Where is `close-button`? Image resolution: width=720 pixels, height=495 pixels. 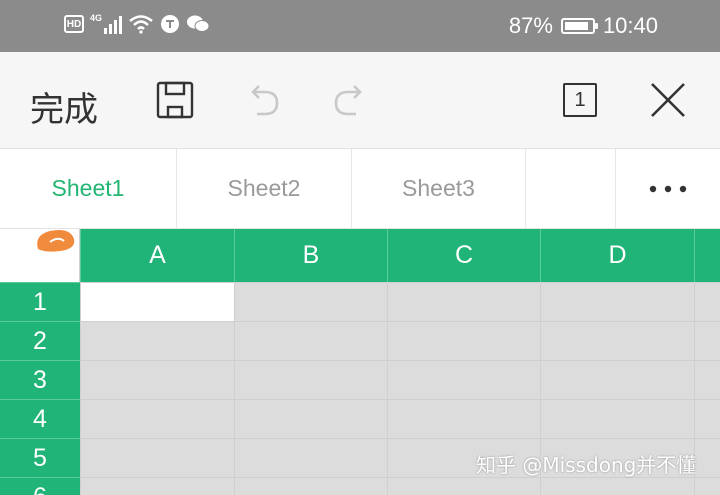 close-button is located at coordinates (668, 100).